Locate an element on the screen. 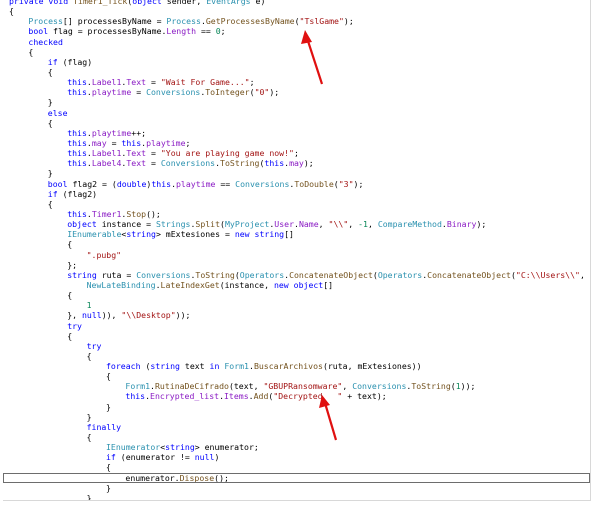 The image size is (598, 507). code-token: ; is located at coordinates (188, 142).